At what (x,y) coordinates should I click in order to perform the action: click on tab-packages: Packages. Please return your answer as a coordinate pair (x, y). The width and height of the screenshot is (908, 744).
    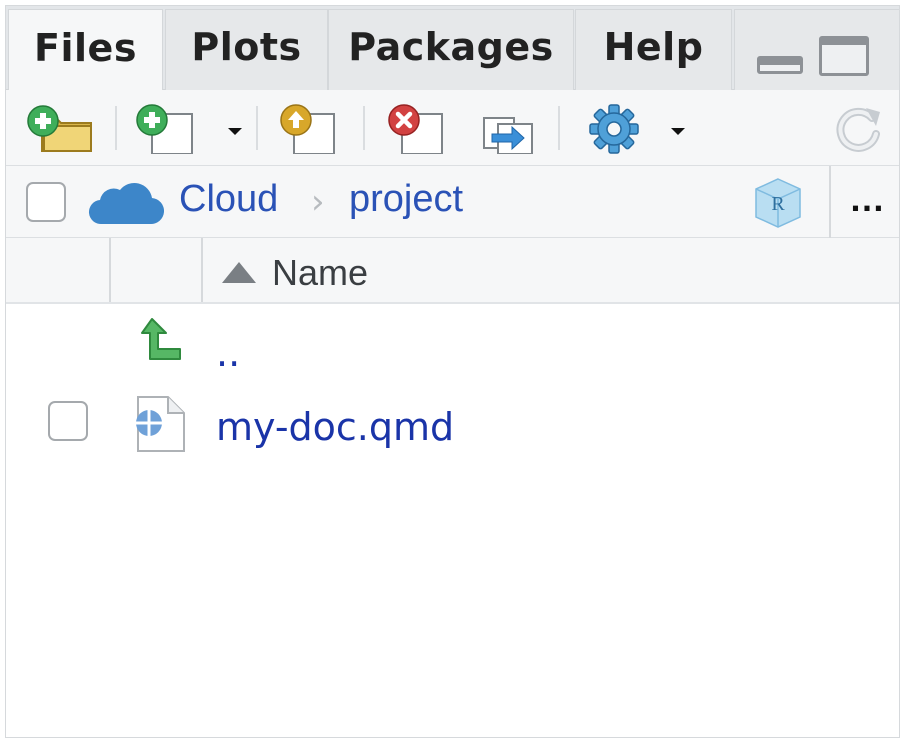
    Looking at the image, I should click on (451, 49).